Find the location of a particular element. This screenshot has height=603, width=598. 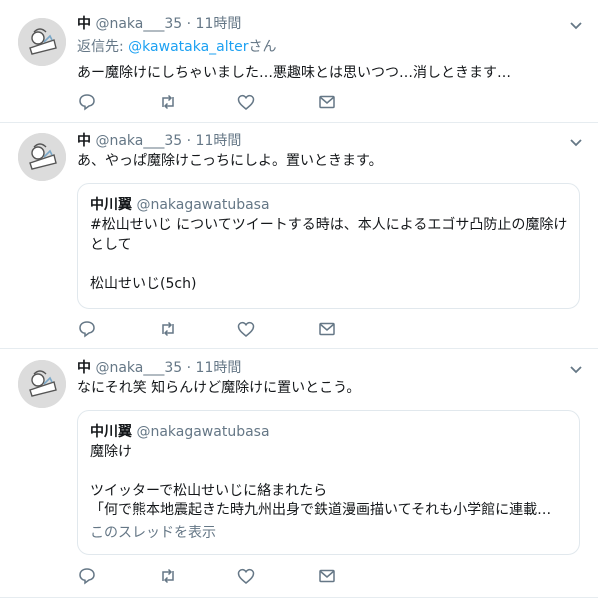

quoted-text-line: #松山せいじ についてツイートする時は、本人によるエゴサ凸防止の魔除け is located at coordinates (329, 225).